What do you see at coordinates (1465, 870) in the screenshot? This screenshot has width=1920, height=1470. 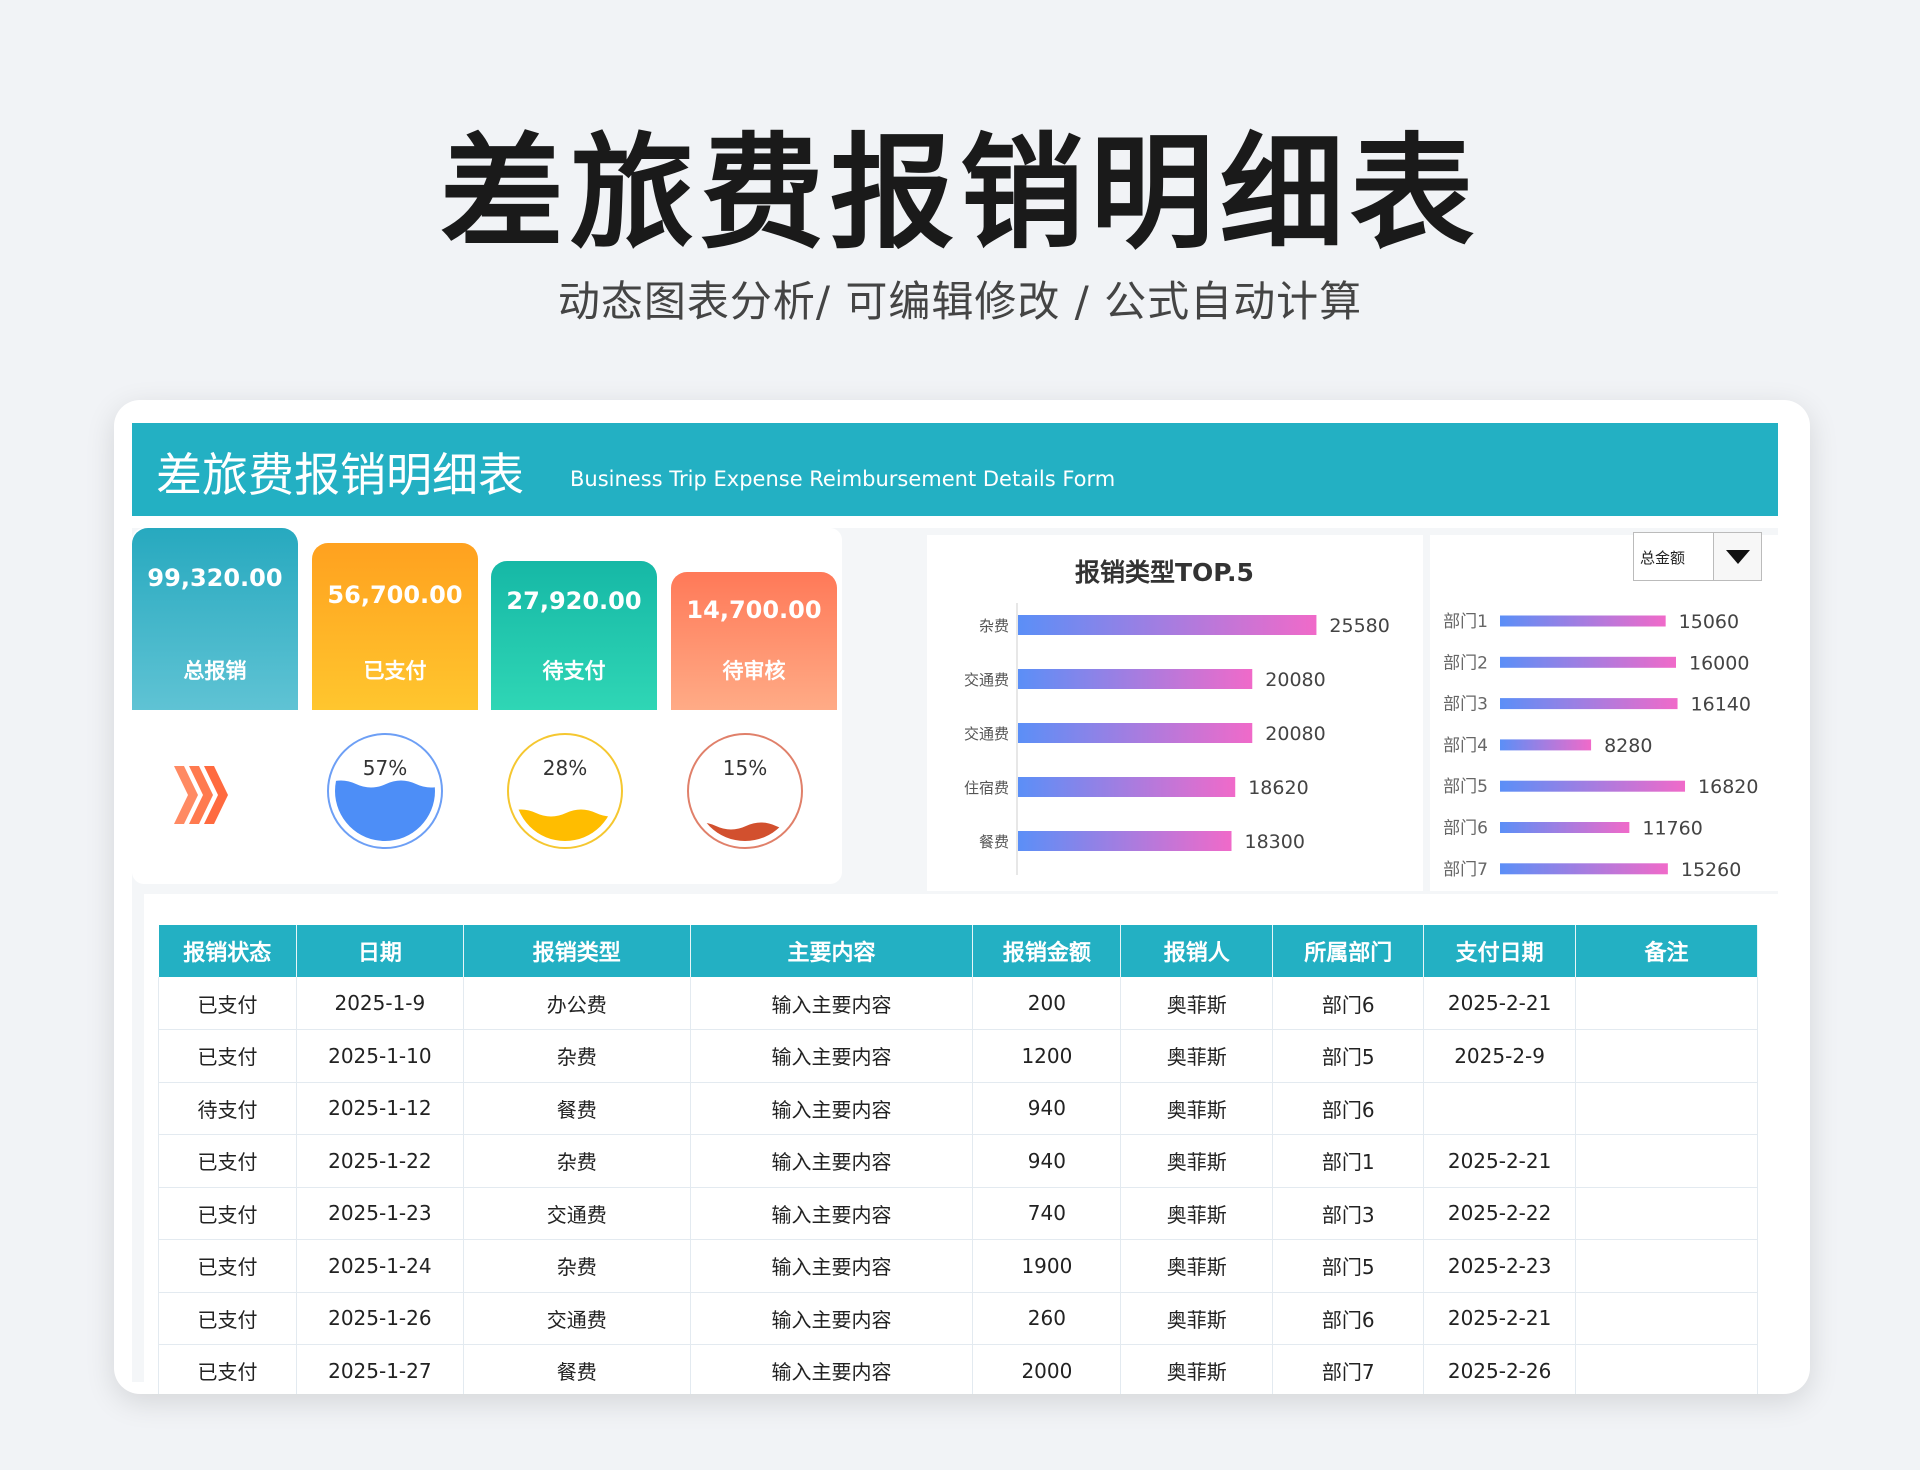 I see `category-label: 部门7` at bounding box center [1465, 870].